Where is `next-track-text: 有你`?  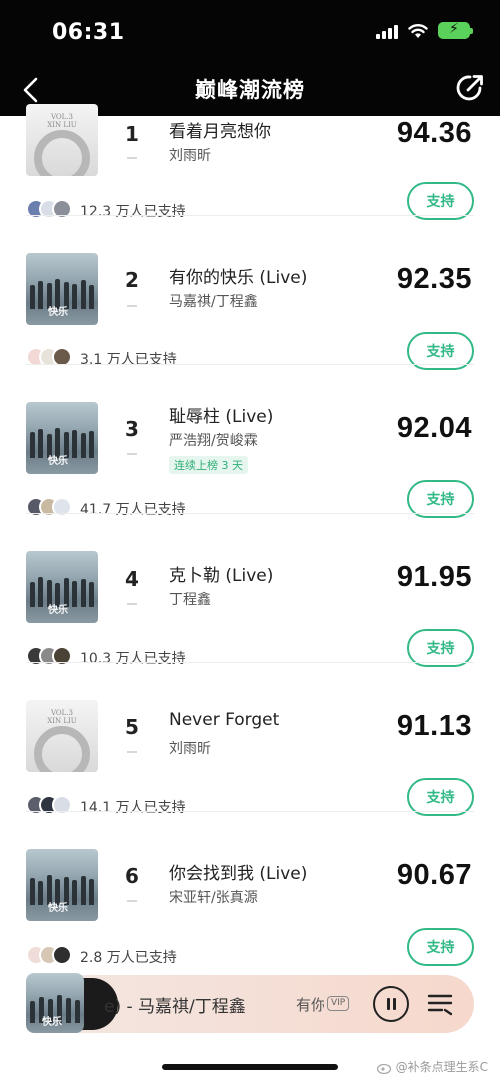 next-track-text: 有你 is located at coordinates (310, 1005).